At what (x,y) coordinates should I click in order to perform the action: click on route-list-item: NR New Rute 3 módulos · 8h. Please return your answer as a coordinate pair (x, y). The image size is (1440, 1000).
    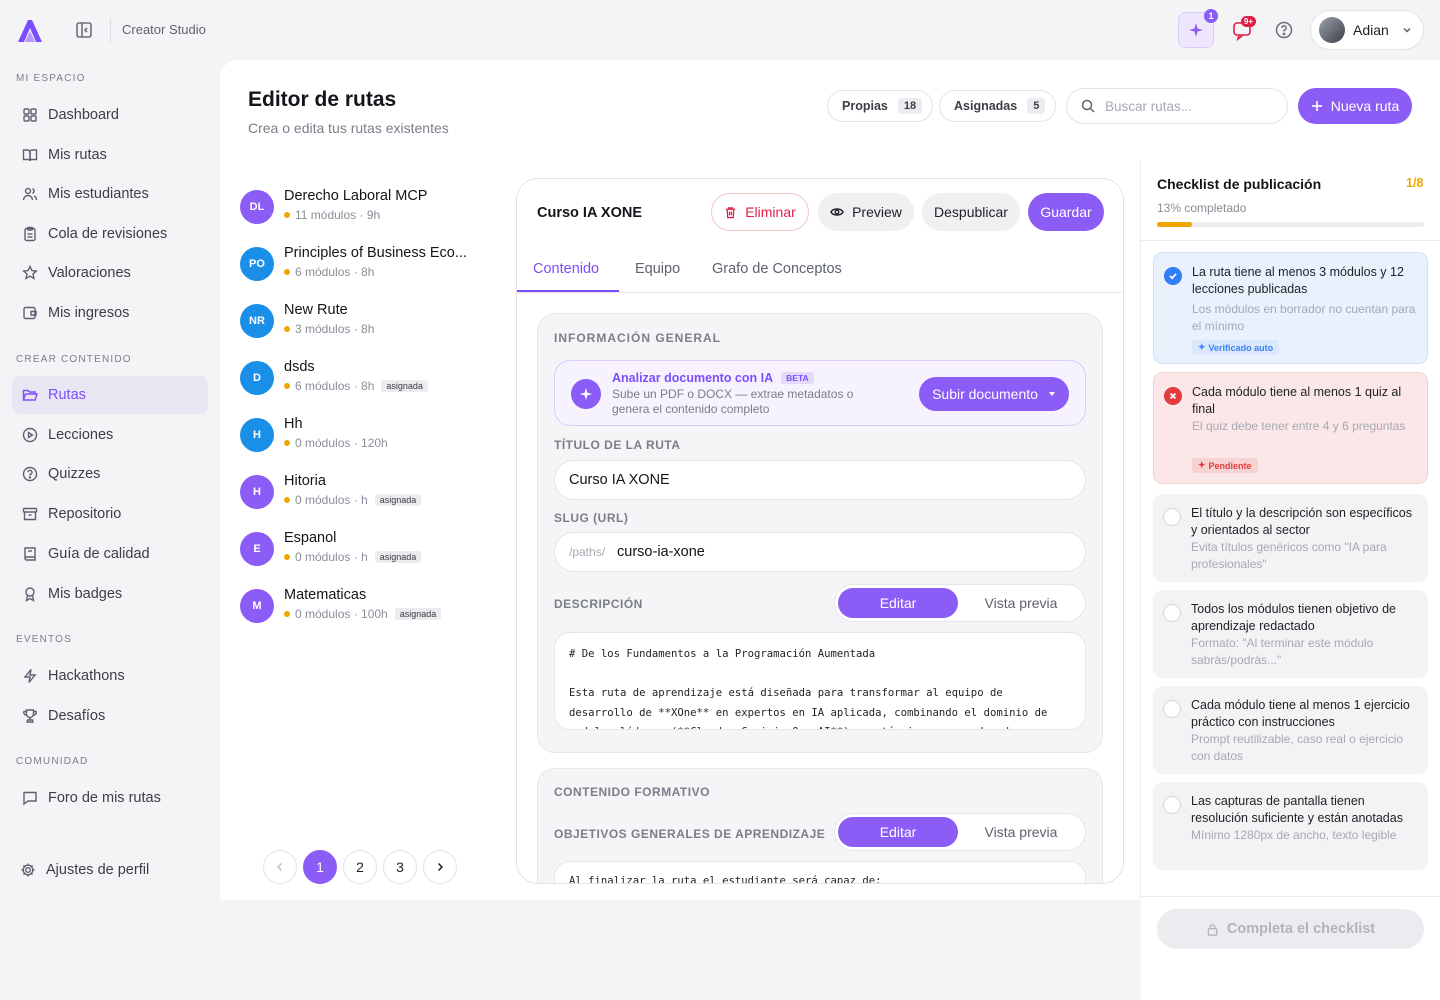
    Looking at the image, I should click on (360, 325).